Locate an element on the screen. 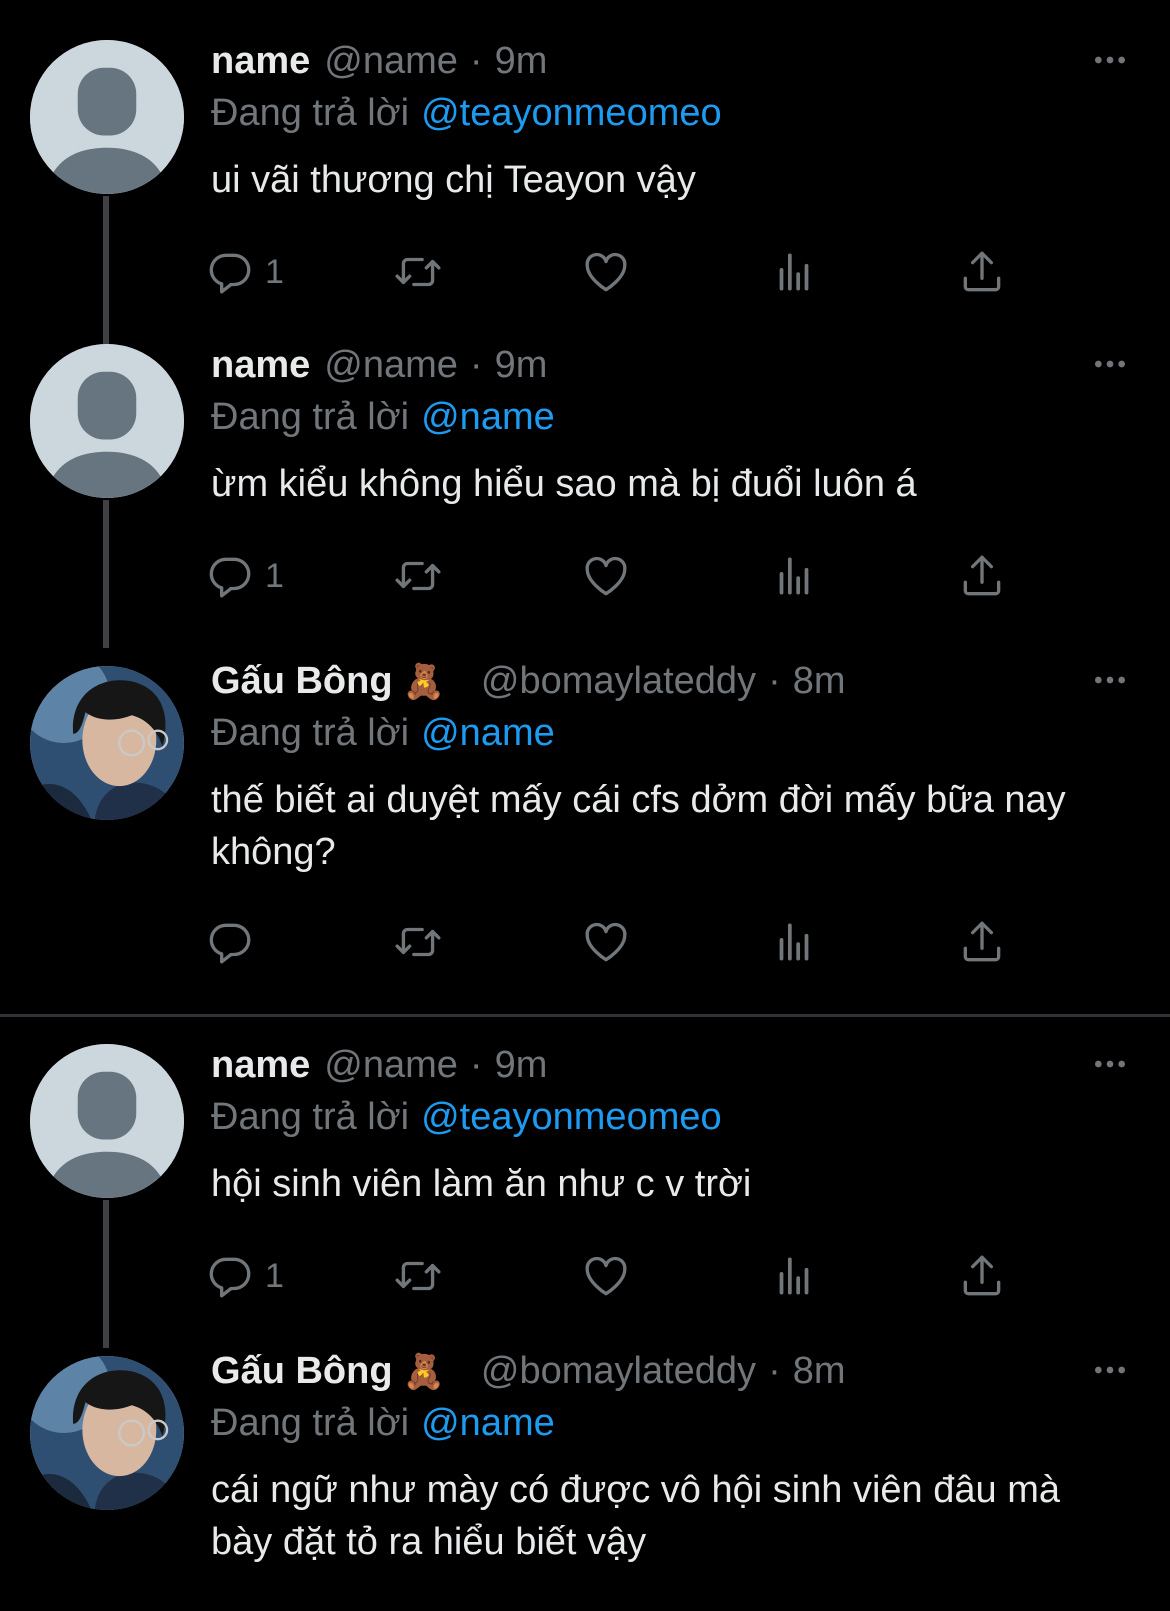 The image size is (1170, 1611). tweet-text: hội sinh viên làm ăn như c v trời is located at coordinates (481, 1184).